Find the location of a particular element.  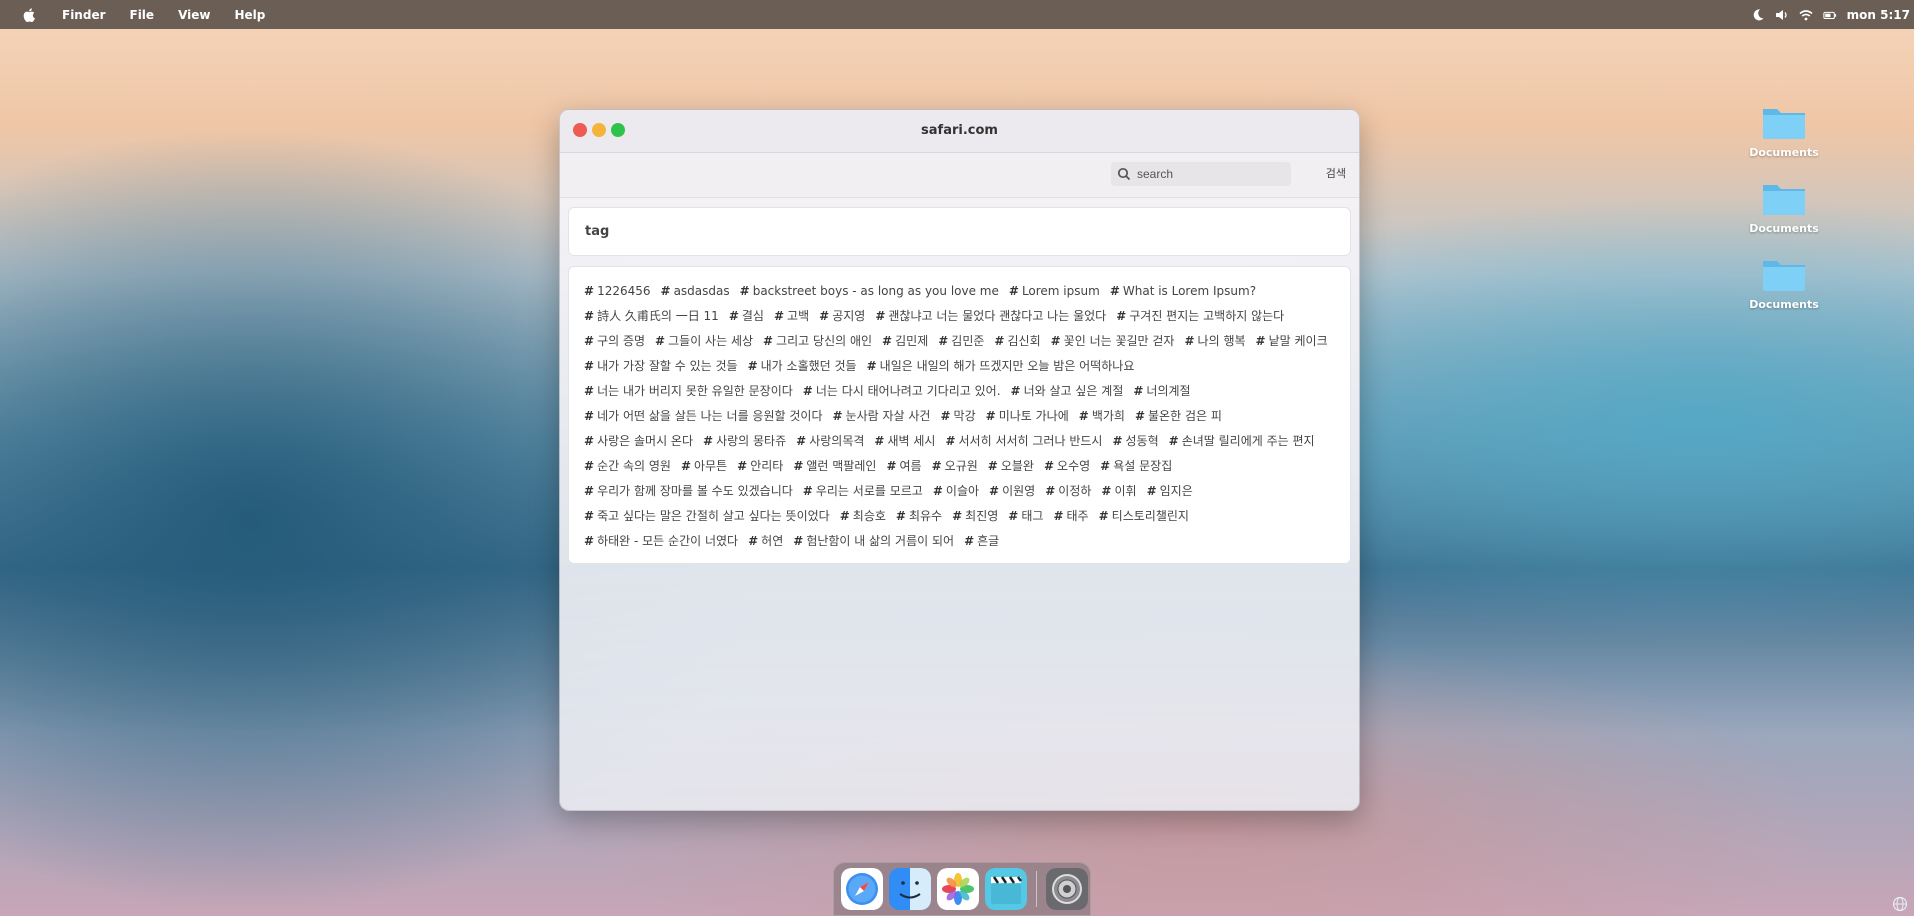

tag-link: # 손녀딸 릴리에게 주는 편지 is located at coordinates (1242, 441).